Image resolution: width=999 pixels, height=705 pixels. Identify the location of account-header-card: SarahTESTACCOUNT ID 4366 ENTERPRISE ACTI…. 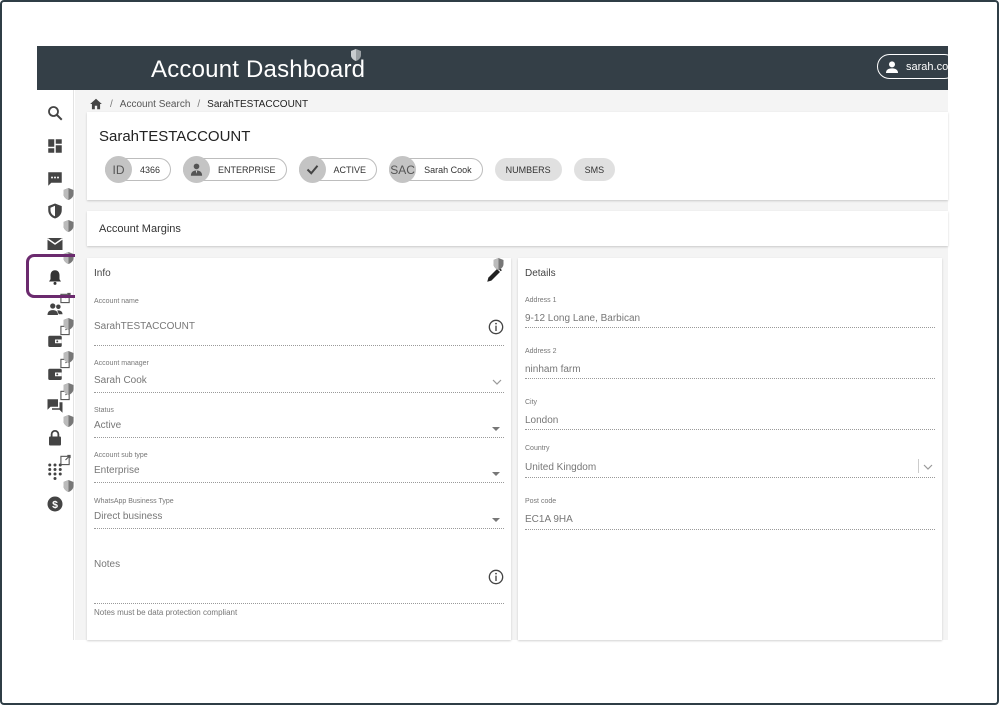
(517, 156).